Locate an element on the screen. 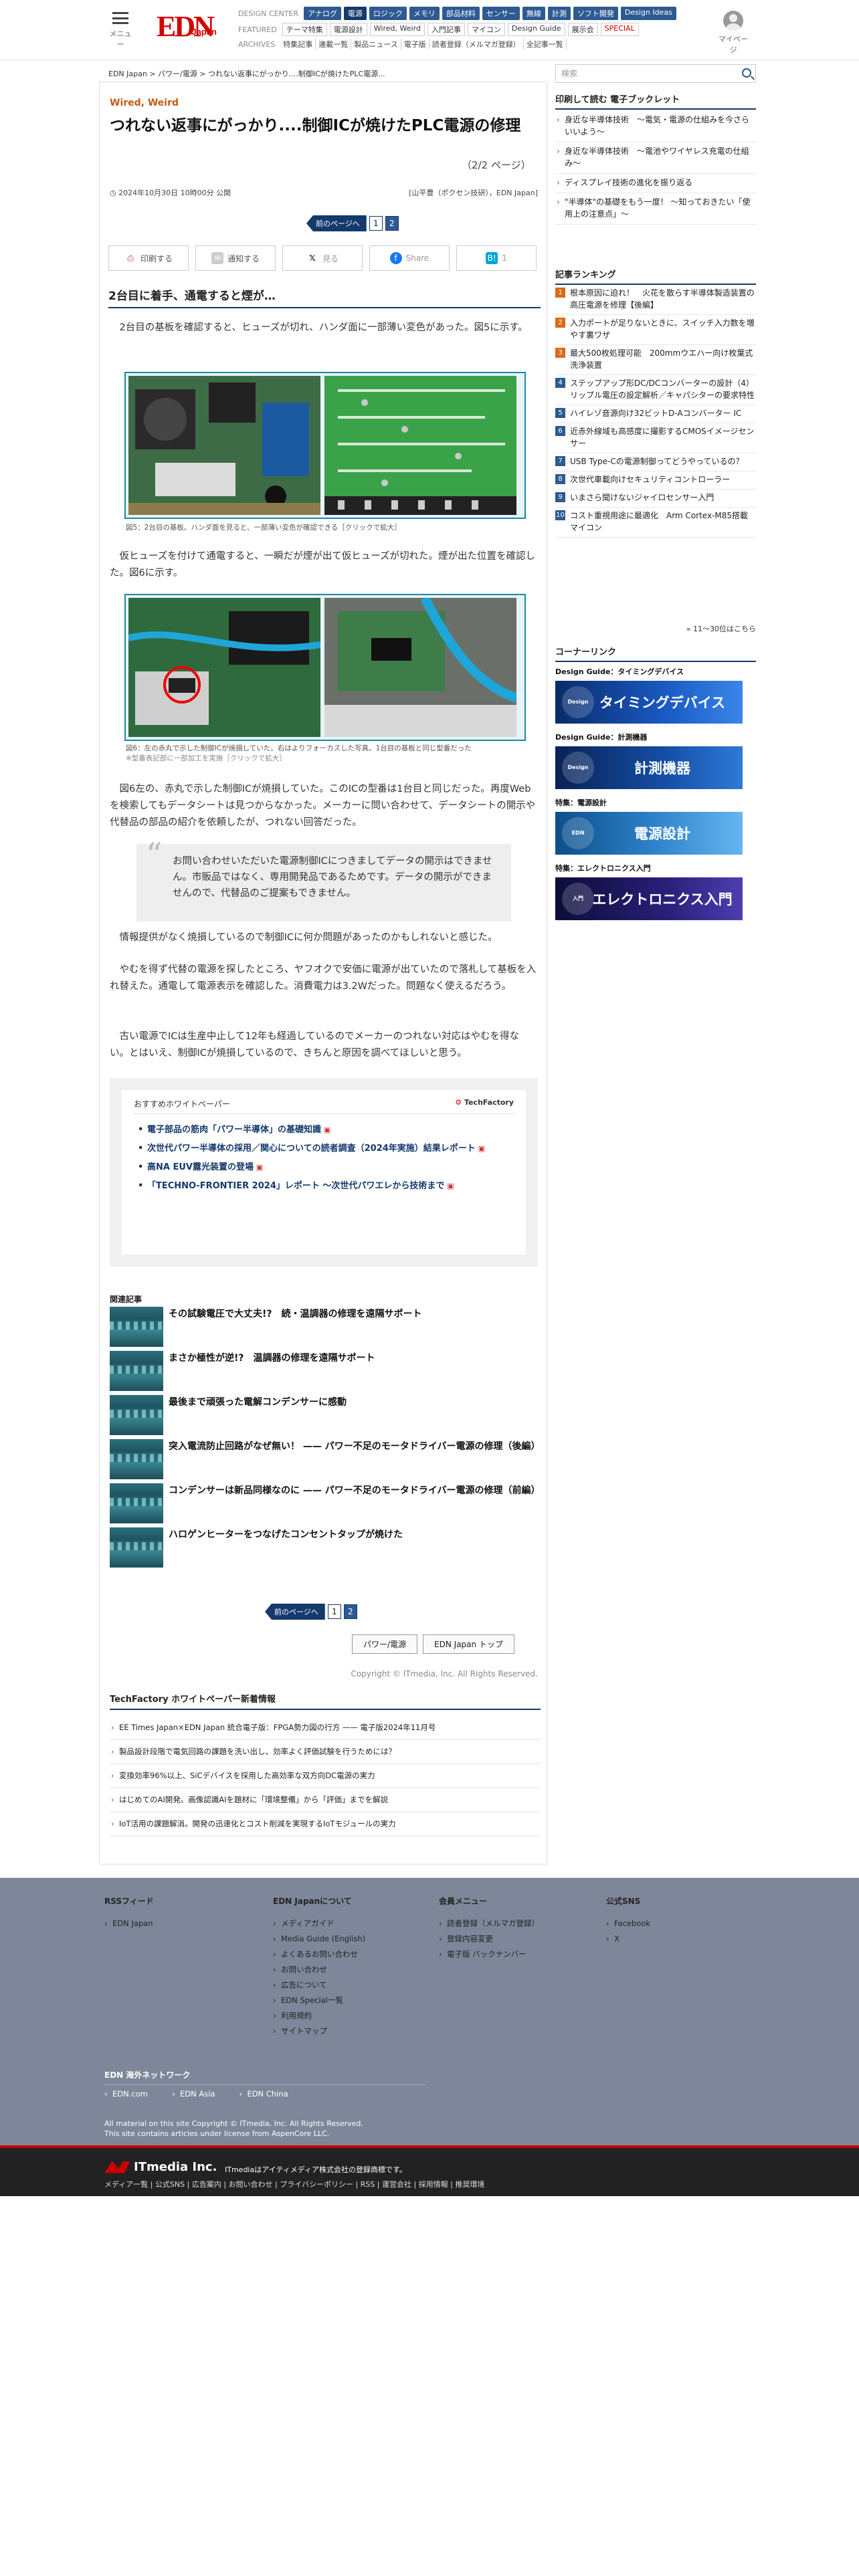 This screenshot has height=2576, width=859. featured-item: Design Guide is located at coordinates (536, 30).